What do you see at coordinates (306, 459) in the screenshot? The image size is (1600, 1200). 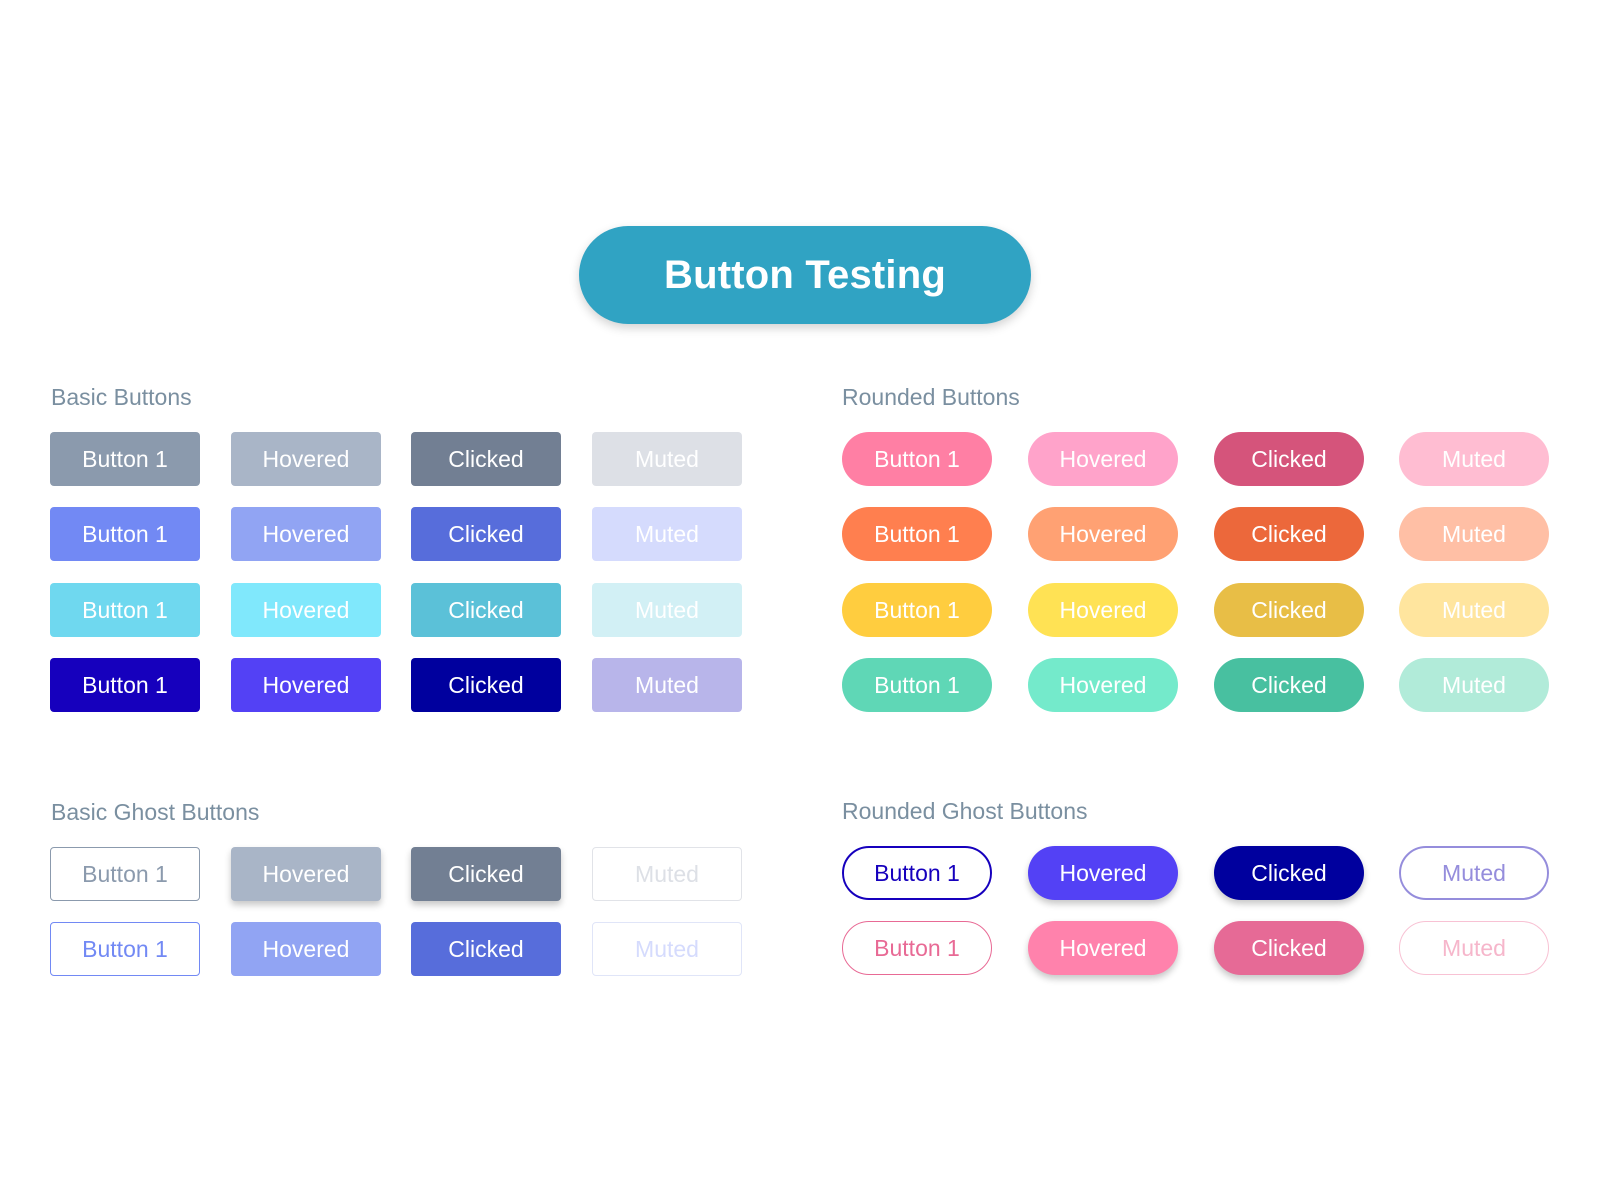 I see `basic-row1-hovered-button: Hovered` at bounding box center [306, 459].